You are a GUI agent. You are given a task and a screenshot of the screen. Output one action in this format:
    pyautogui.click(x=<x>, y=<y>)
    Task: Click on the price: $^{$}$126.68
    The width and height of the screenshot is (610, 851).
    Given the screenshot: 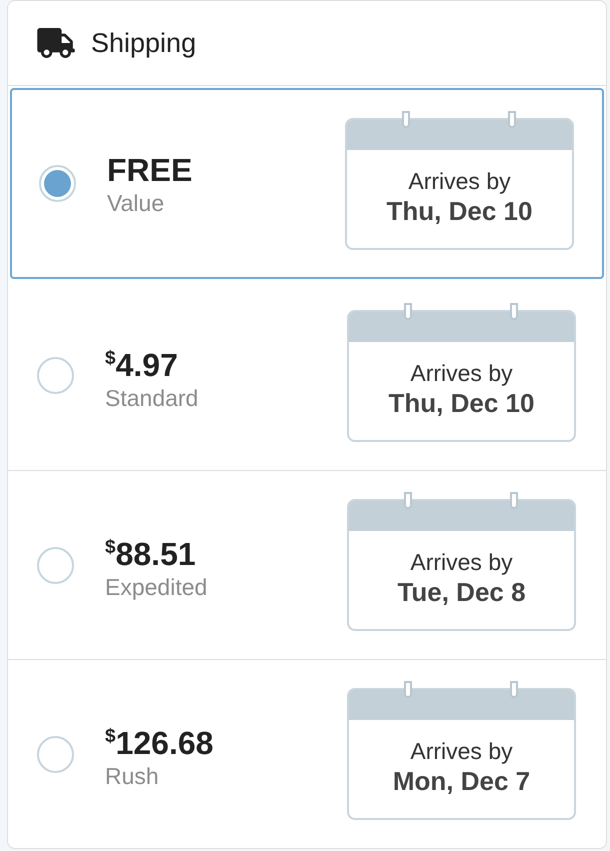 What is the action you would take?
    pyautogui.click(x=159, y=743)
    